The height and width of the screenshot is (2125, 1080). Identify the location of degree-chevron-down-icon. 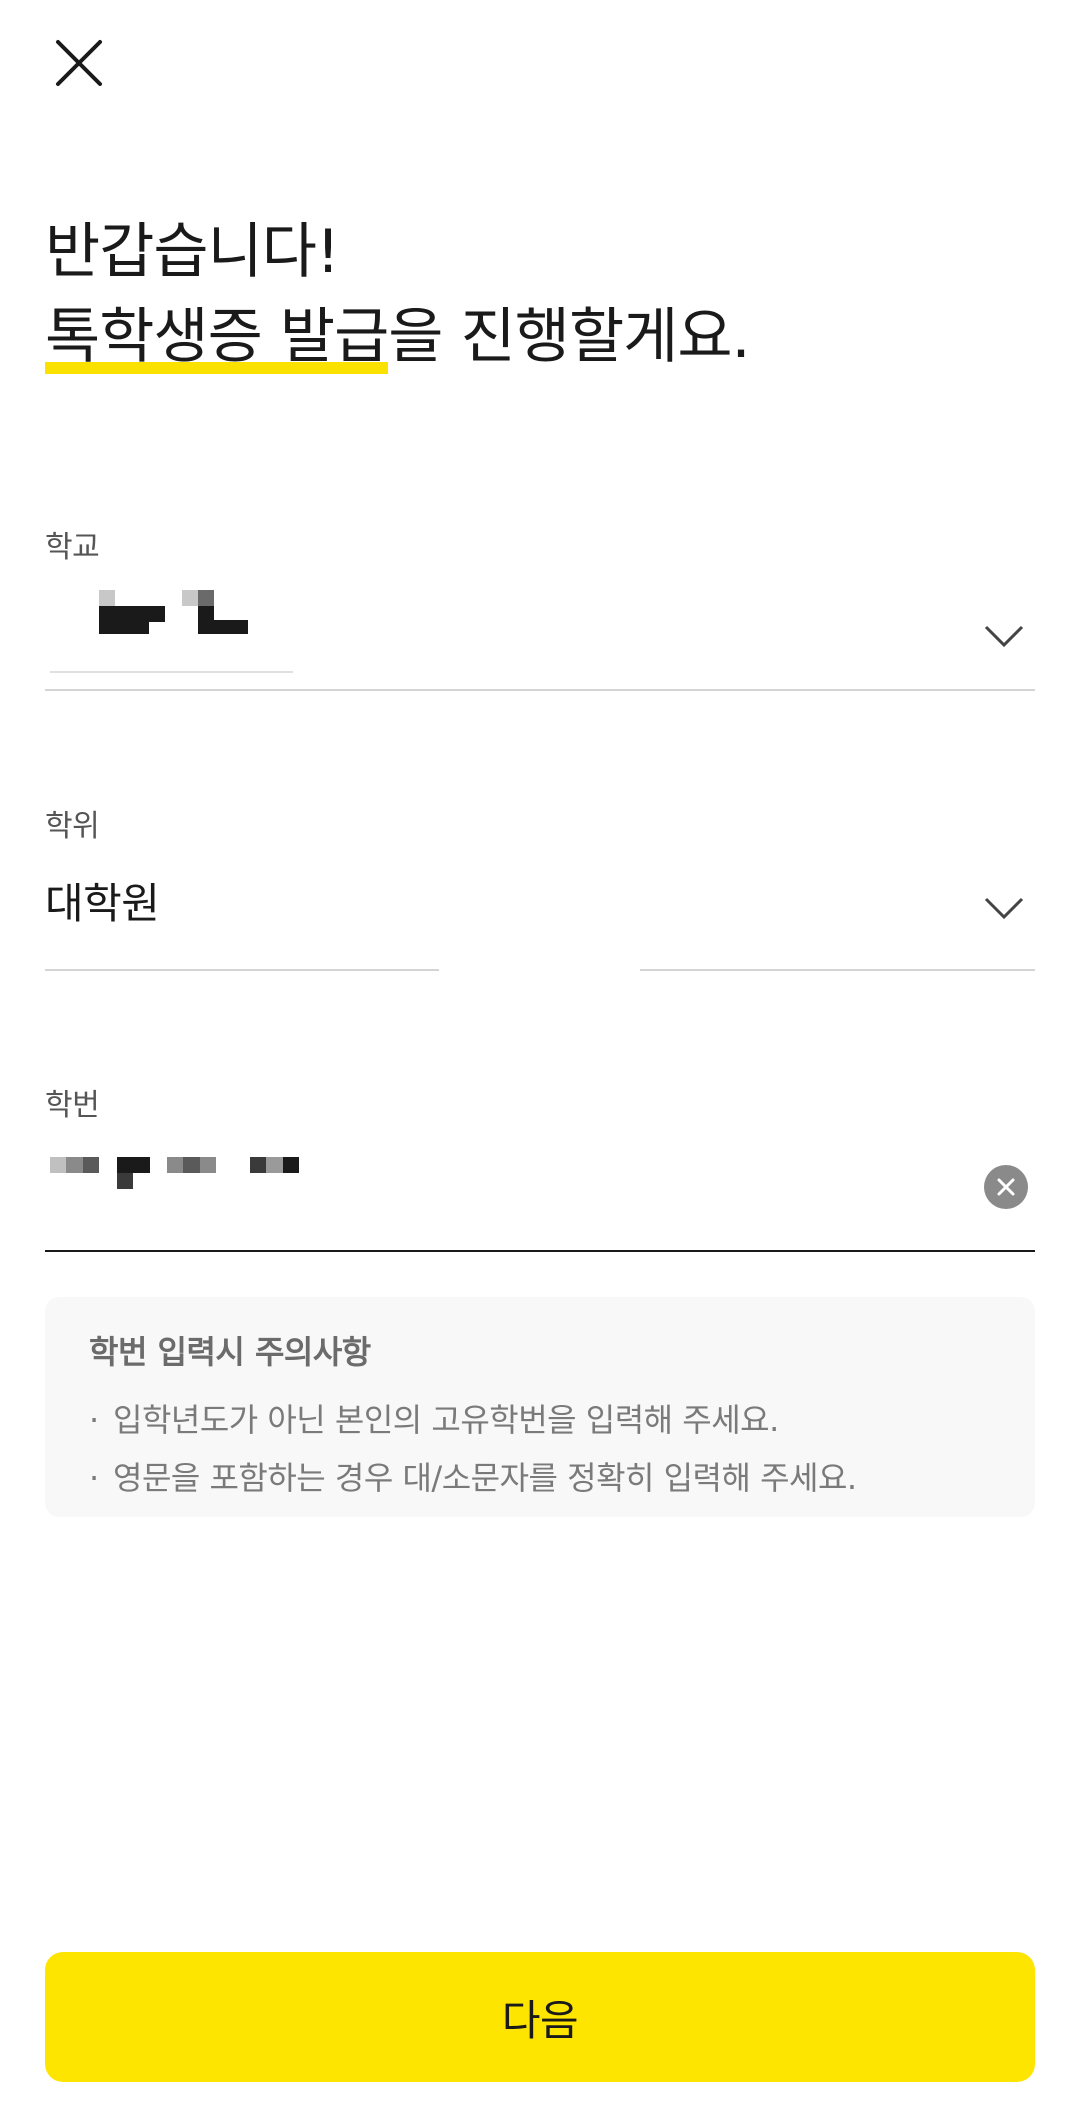
(1004, 908).